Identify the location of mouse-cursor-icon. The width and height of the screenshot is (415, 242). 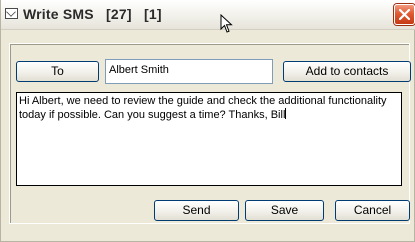
(226, 23).